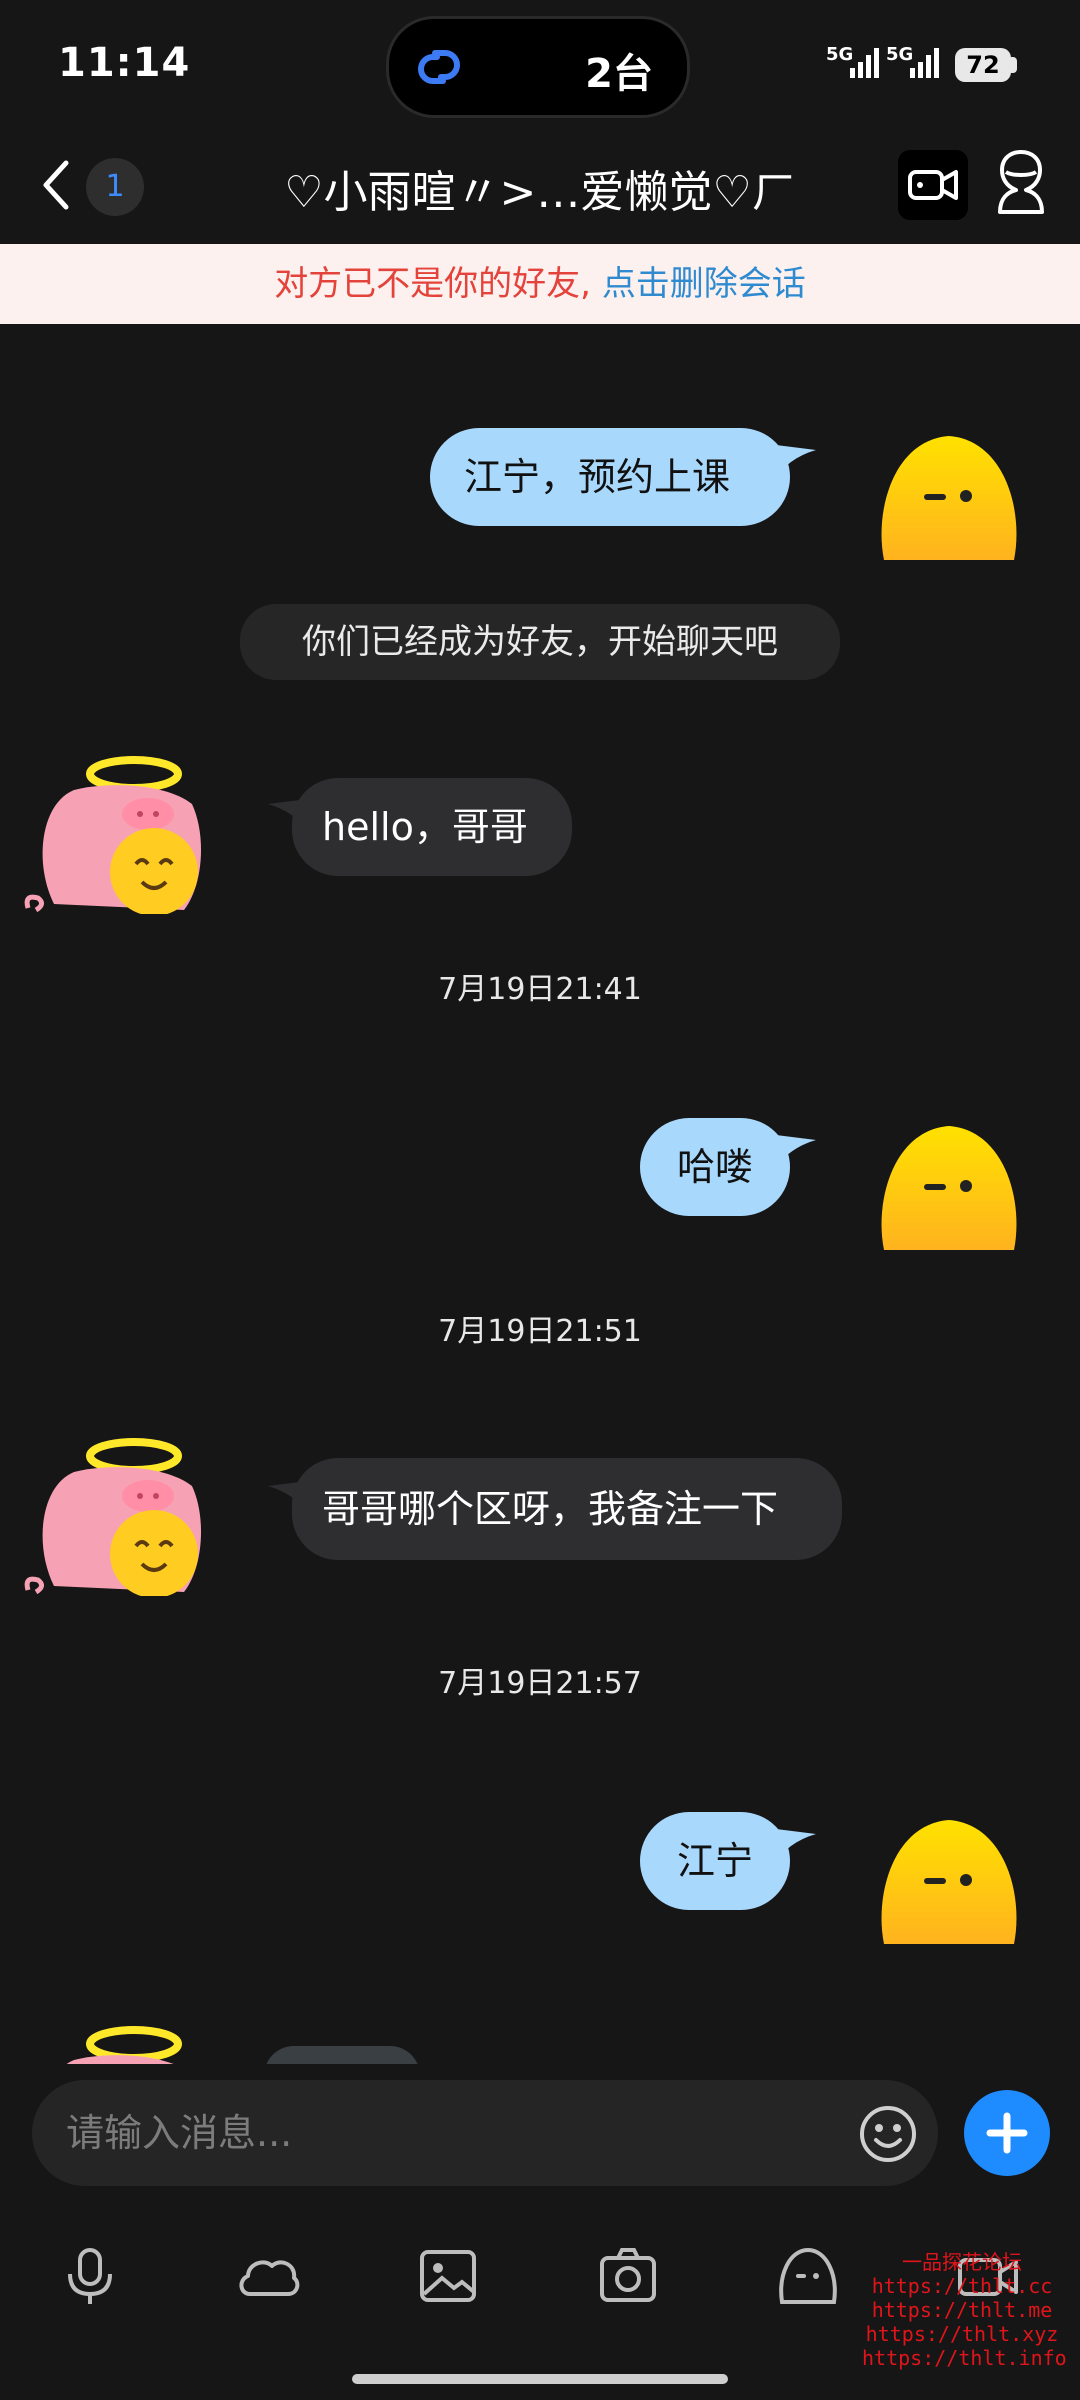 This screenshot has width=1080, height=2400. I want to click on watermark-line: https://thlt.info, so click(964, 2358).